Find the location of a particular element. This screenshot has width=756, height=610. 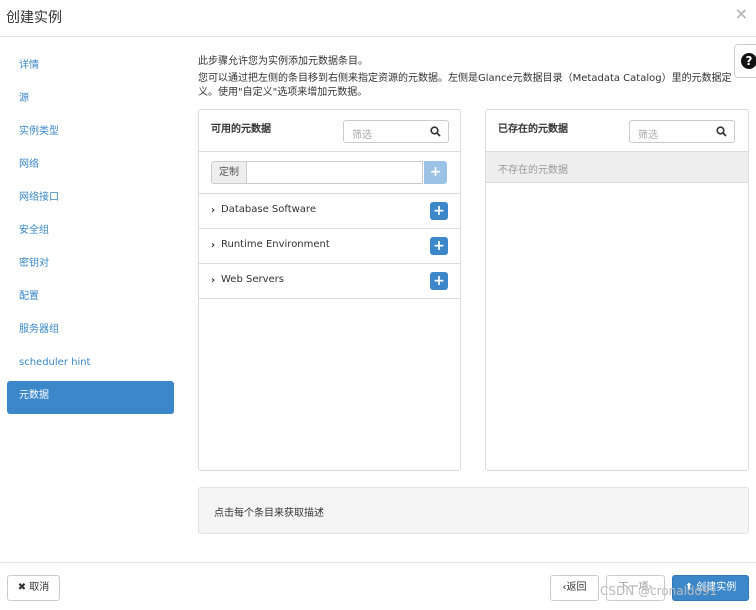

create-label: 创建实例 is located at coordinates (716, 587).